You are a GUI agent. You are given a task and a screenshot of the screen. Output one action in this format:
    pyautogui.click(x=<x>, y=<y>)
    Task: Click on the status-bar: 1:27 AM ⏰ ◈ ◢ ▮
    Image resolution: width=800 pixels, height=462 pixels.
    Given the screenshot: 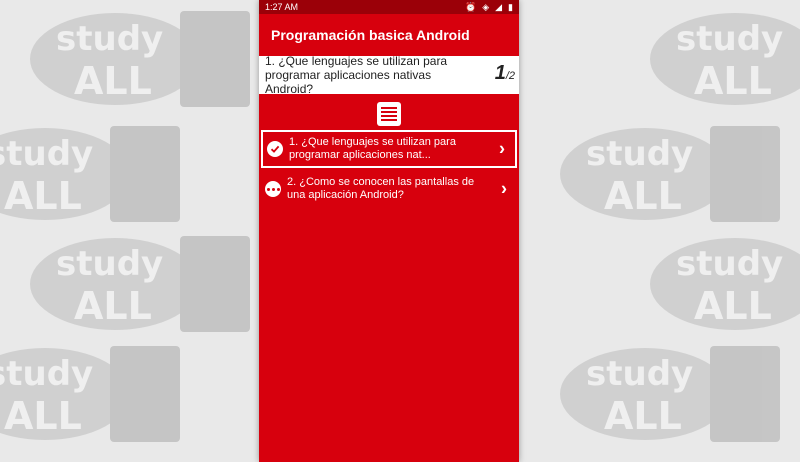 What is the action you would take?
    pyautogui.click(x=389, y=7)
    